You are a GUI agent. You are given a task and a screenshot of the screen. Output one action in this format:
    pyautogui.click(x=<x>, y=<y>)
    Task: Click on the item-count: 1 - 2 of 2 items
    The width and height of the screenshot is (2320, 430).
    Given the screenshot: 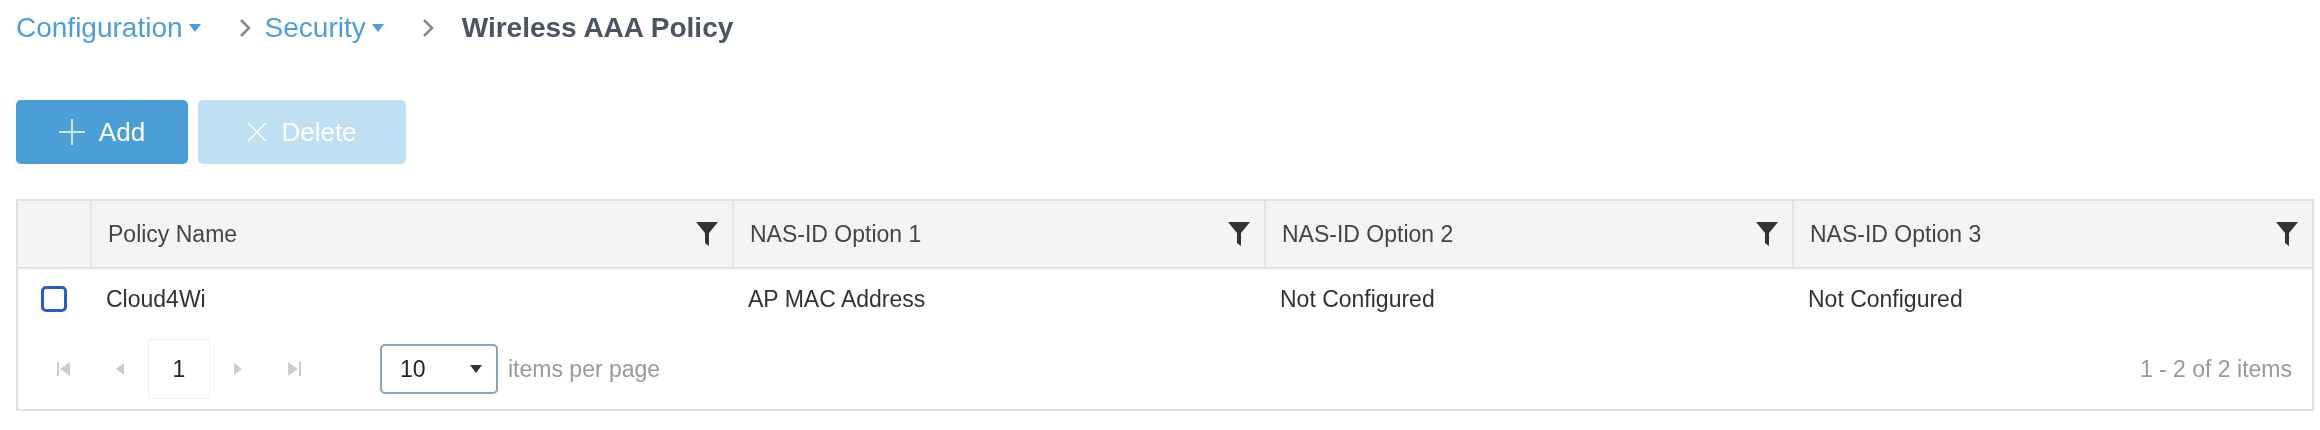 What is the action you would take?
    pyautogui.click(x=2215, y=369)
    